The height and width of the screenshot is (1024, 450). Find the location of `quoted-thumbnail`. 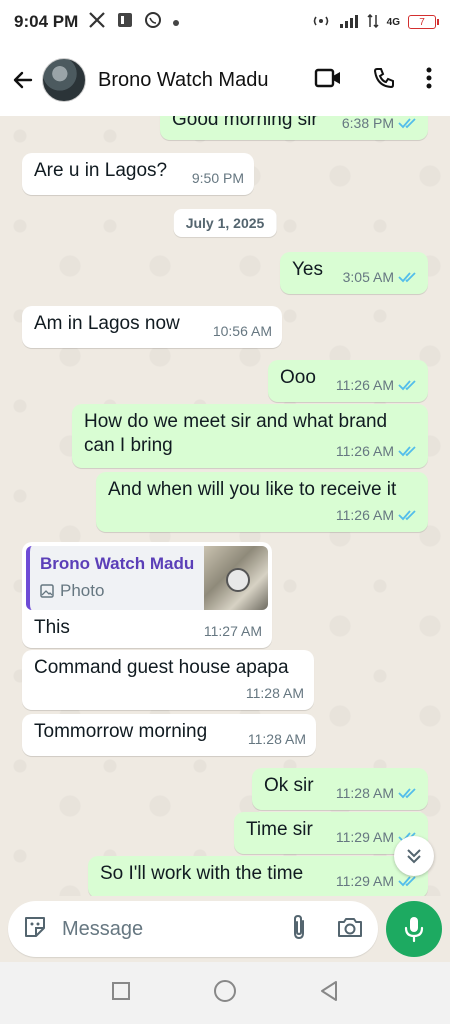

quoted-thumbnail is located at coordinates (236, 578).